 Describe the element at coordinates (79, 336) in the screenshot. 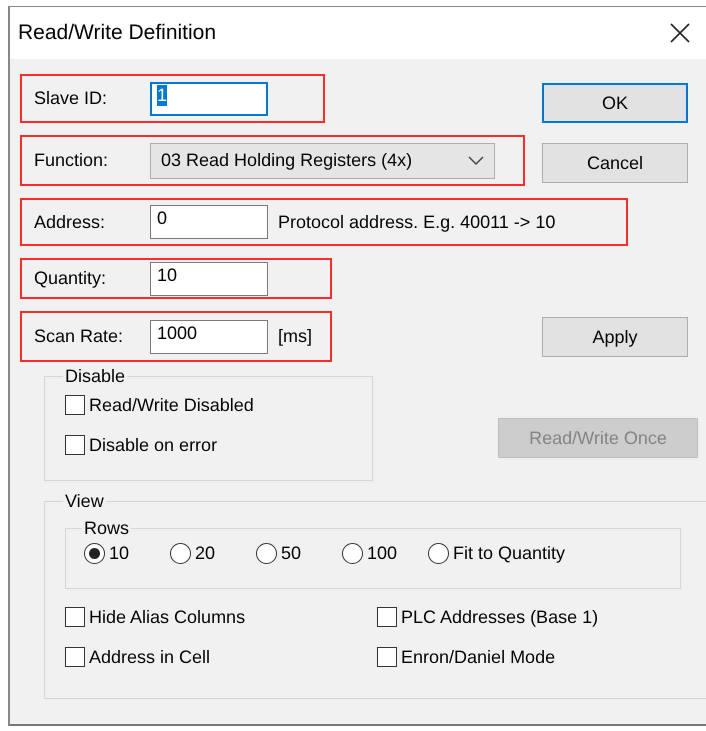

I see `field-label: Scan Rate:` at that location.